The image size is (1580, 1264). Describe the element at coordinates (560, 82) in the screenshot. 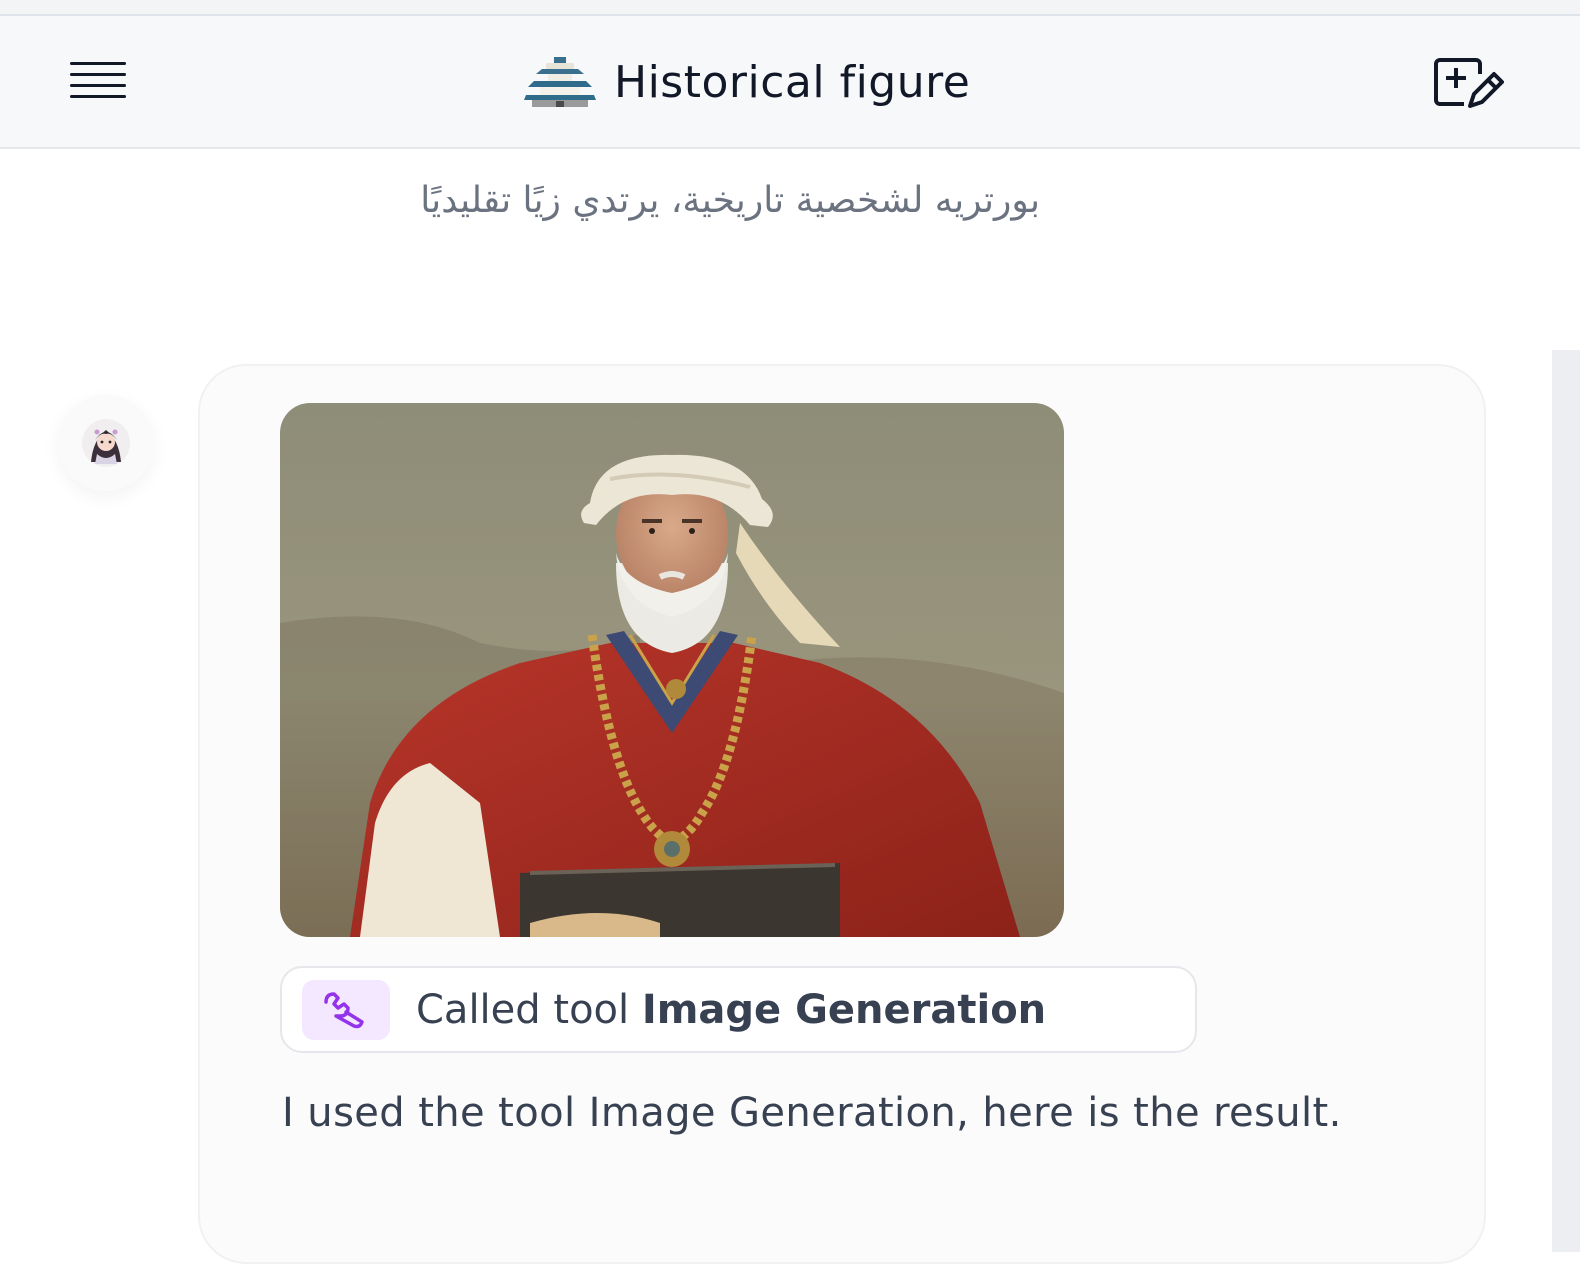

I see `pagoda-icon` at that location.